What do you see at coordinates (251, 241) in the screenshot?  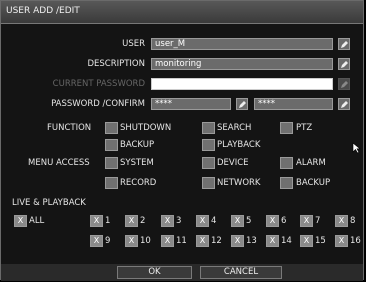 I see `channel-13-label: 13` at bounding box center [251, 241].